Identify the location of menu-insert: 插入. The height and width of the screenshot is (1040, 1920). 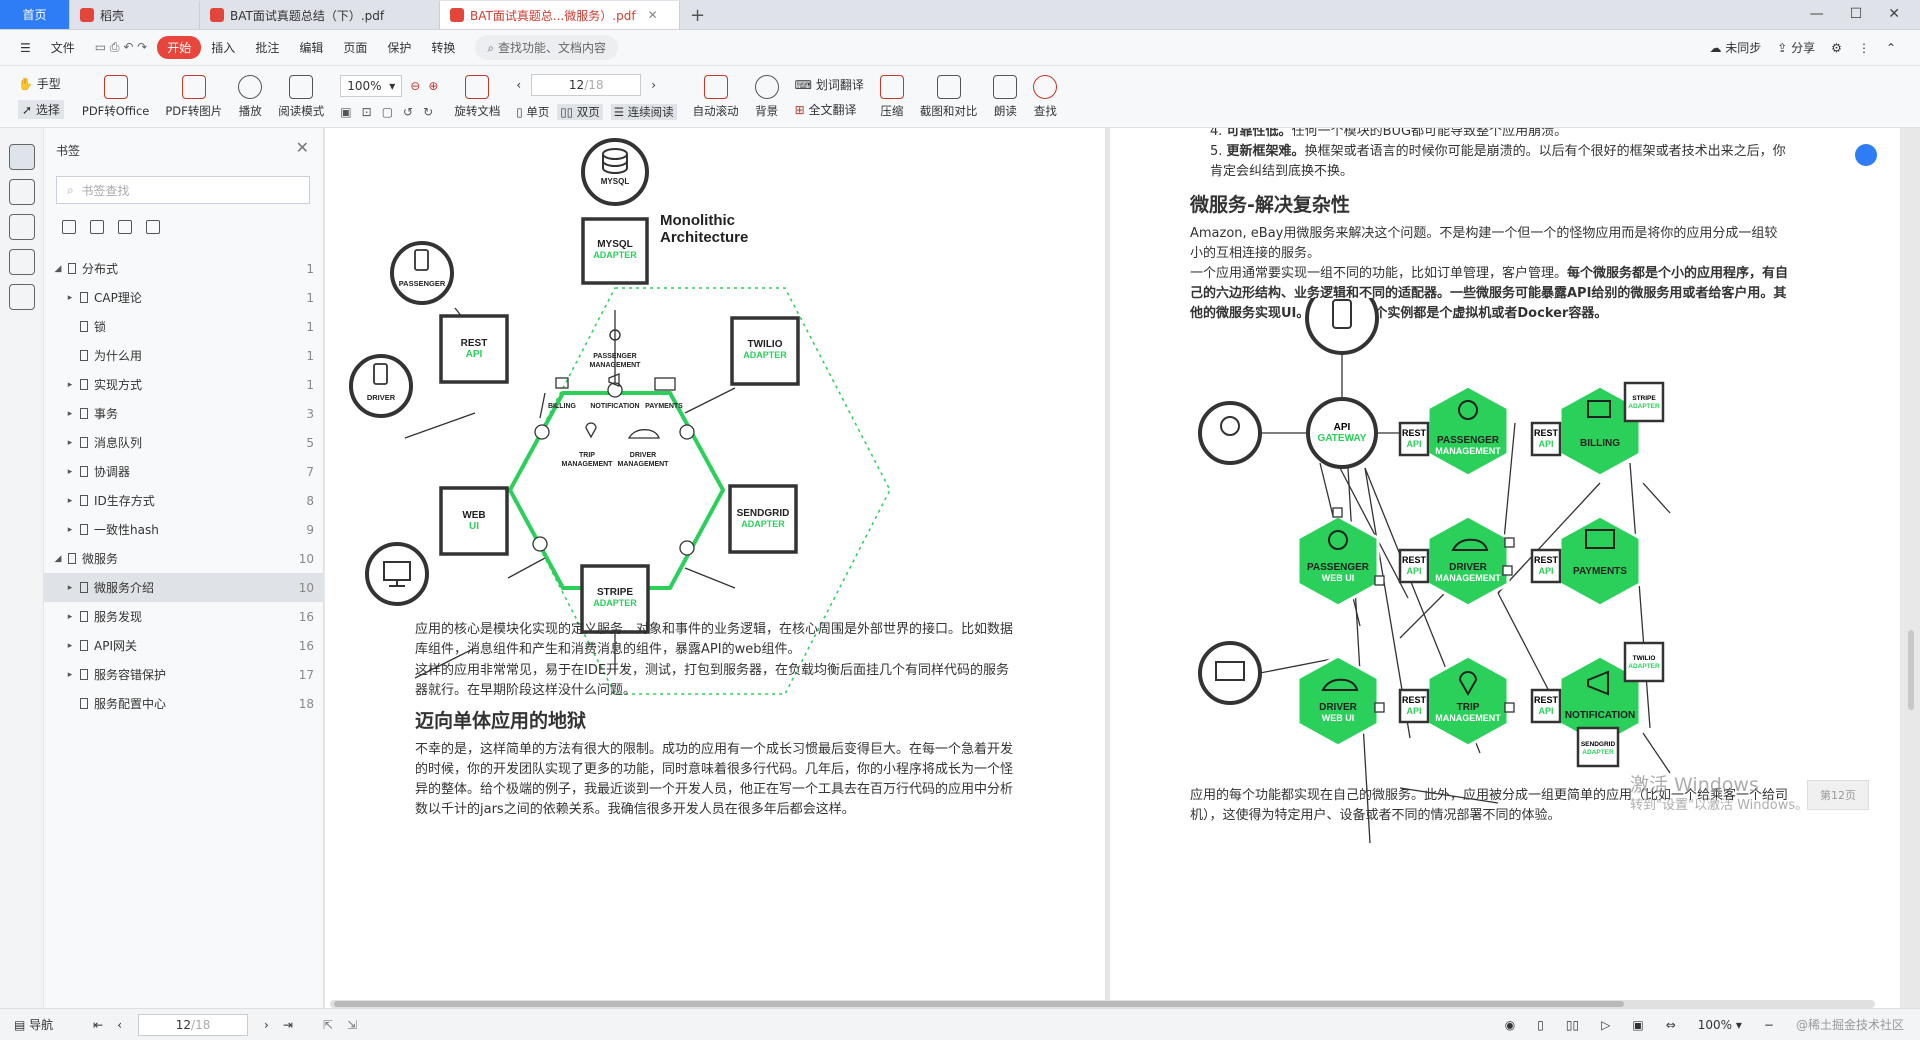
(223, 47).